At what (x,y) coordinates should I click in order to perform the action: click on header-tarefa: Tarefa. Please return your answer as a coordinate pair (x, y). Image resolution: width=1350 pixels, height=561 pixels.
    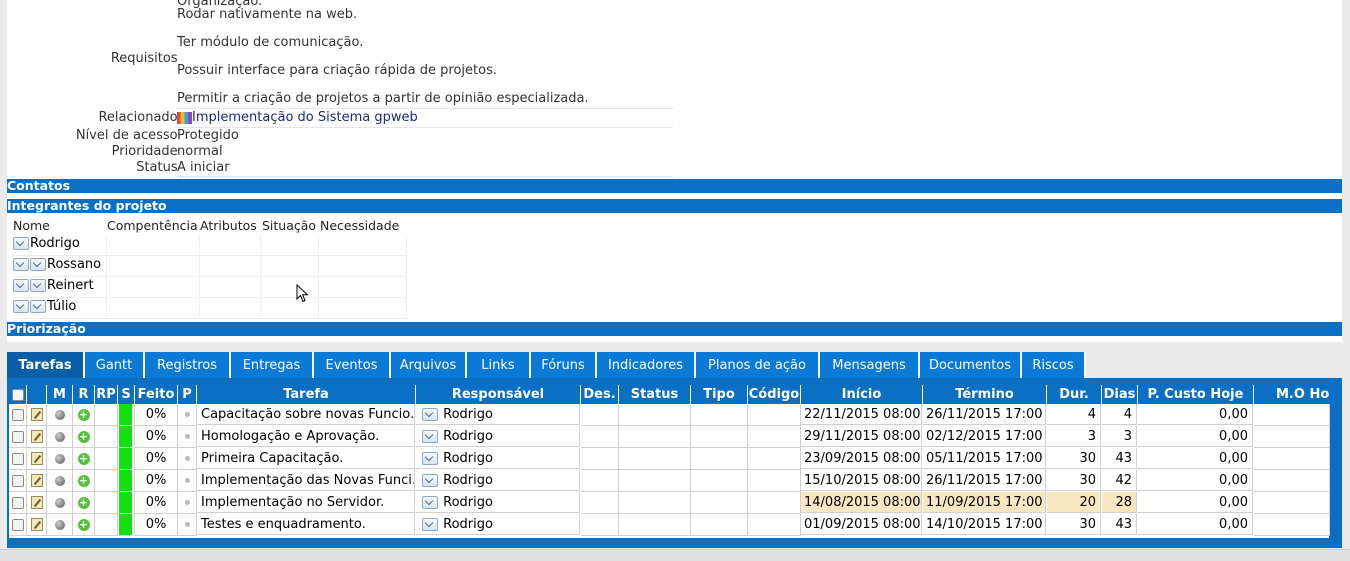
    Looking at the image, I should click on (306, 394).